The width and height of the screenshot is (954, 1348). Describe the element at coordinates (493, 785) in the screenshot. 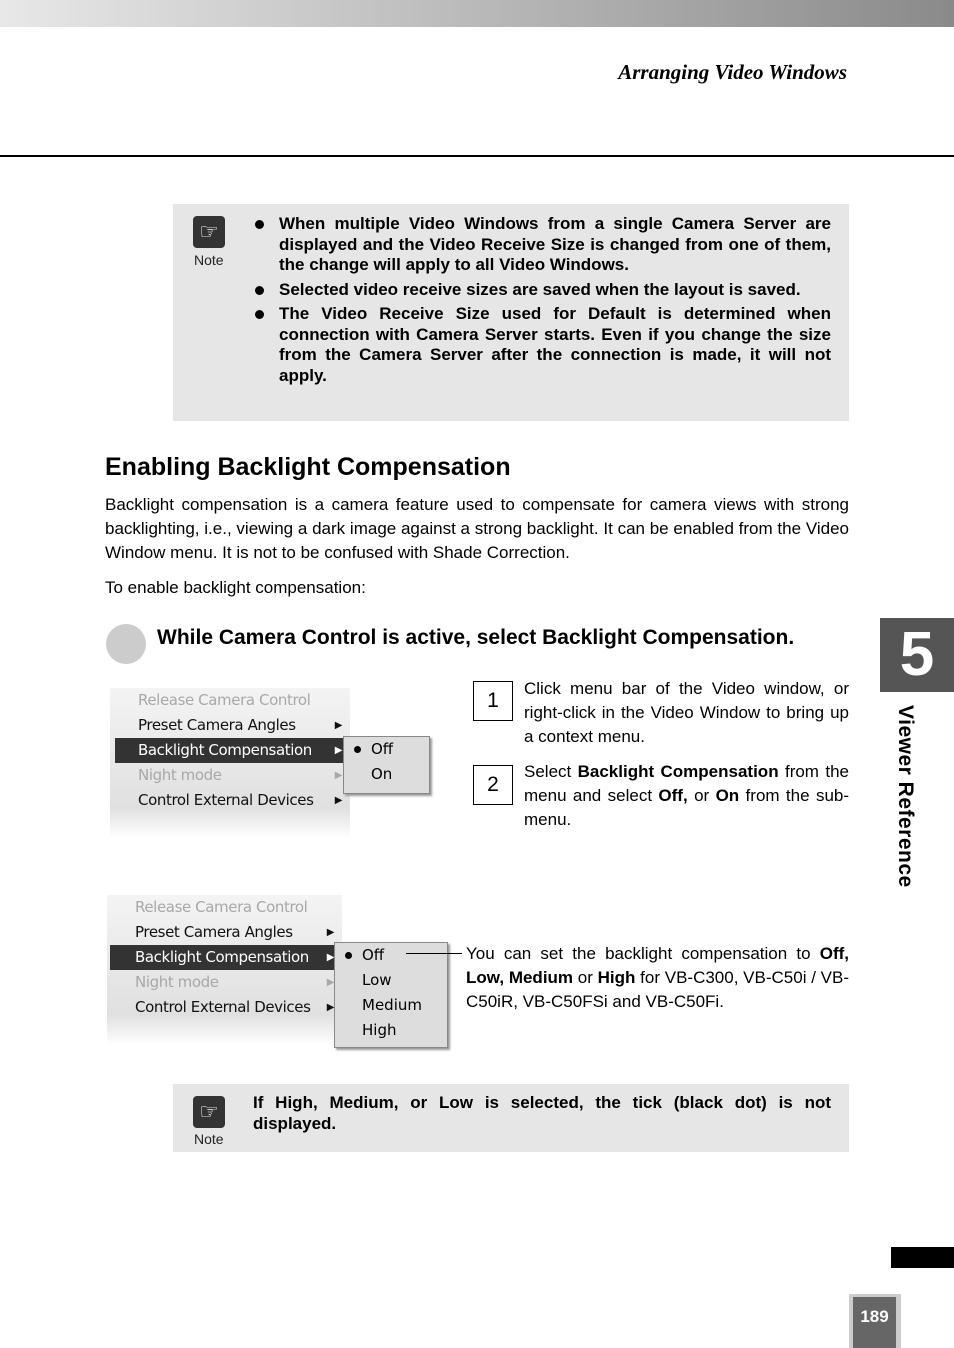

I see `step-number-2: 2` at that location.